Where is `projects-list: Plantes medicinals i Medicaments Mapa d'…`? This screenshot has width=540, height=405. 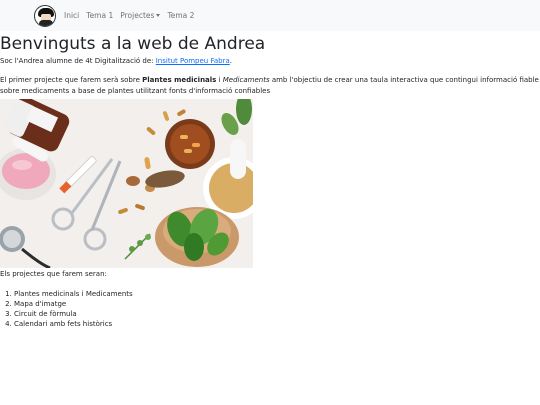 projects-list: Plantes medicinals i Medicaments Mapa d'… is located at coordinates (270, 309).